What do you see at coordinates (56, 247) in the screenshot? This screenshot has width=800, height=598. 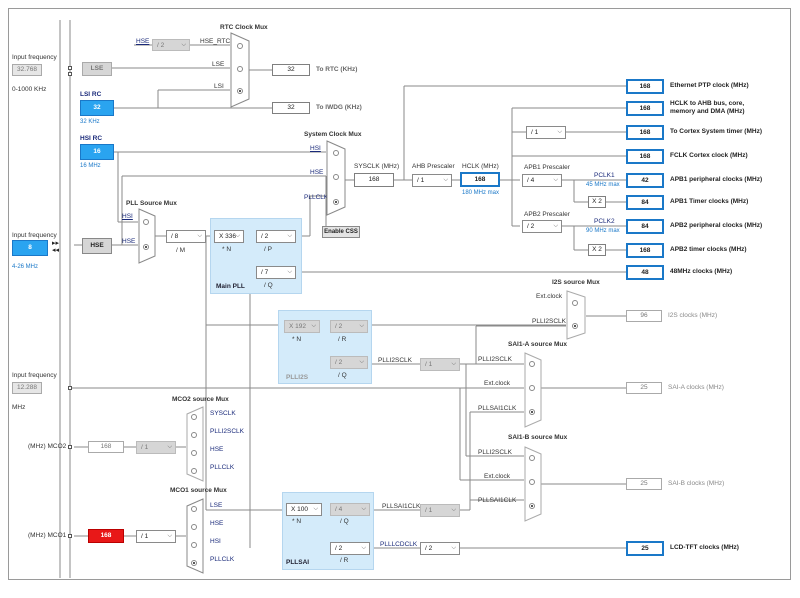 I see `hse-arrows: ▸▸ ◂◂` at bounding box center [56, 247].